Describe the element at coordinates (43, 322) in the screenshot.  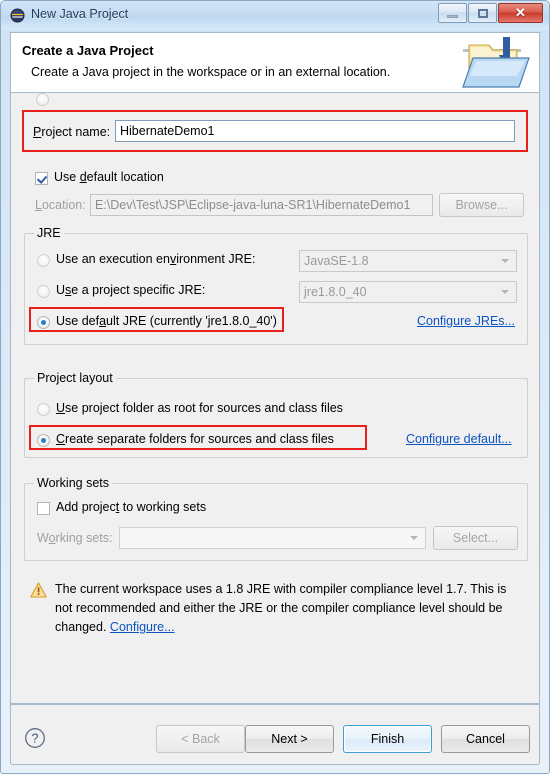
I see `jre-default-radio` at that location.